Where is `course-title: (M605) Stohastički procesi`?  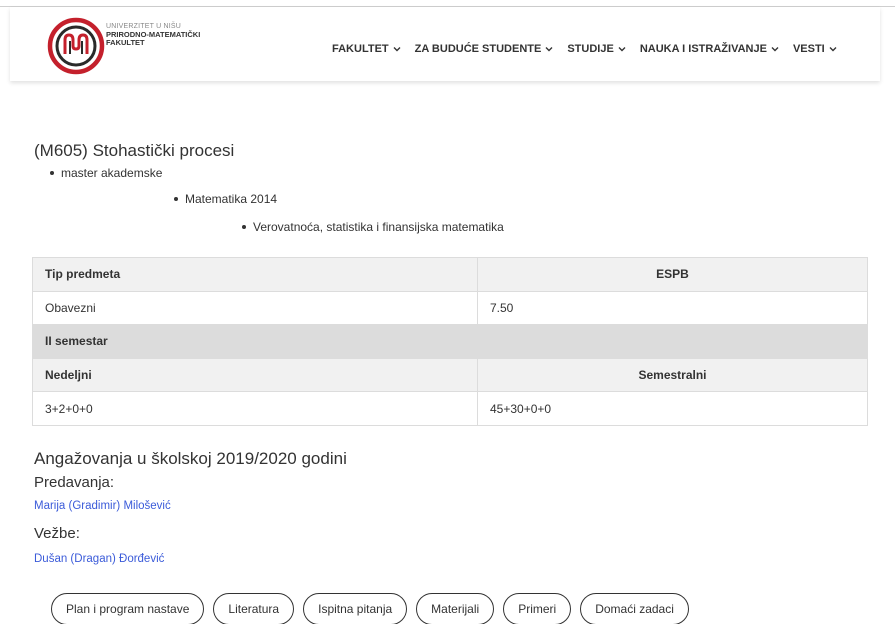 course-title: (M605) Stohastički procesi is located at coordinates (134, 150).